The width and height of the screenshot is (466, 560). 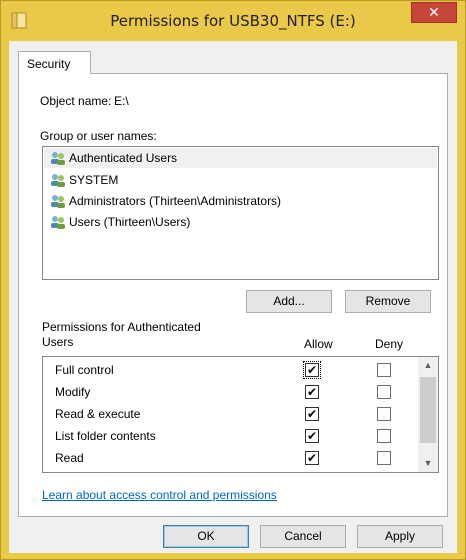 I want to click on permission-row: Read & execute ✔, so click(x=230, y=414).